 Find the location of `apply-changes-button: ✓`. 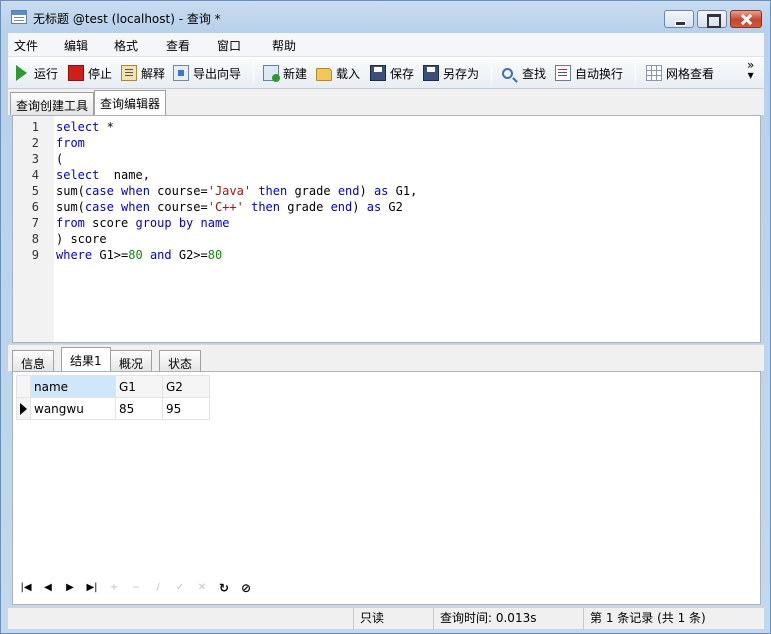

apply-changes-button: ✓ is located at coordinates (180, 588).